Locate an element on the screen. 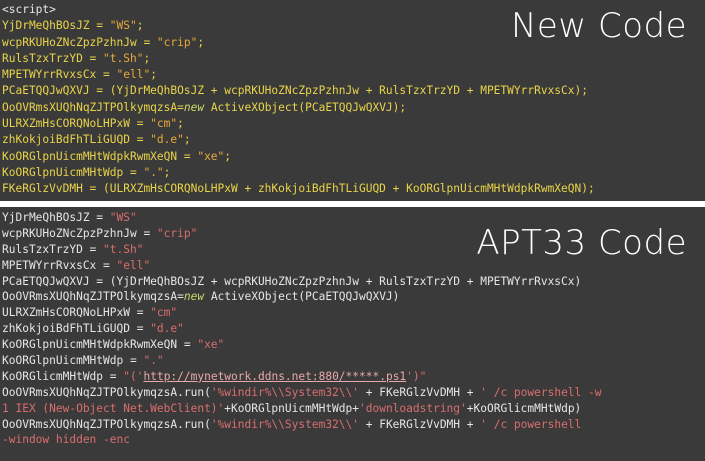 The image size is (705, 461). code-line: YjDrMeQhBOsJZ = "WS"; is located at coordinates (298, 26).